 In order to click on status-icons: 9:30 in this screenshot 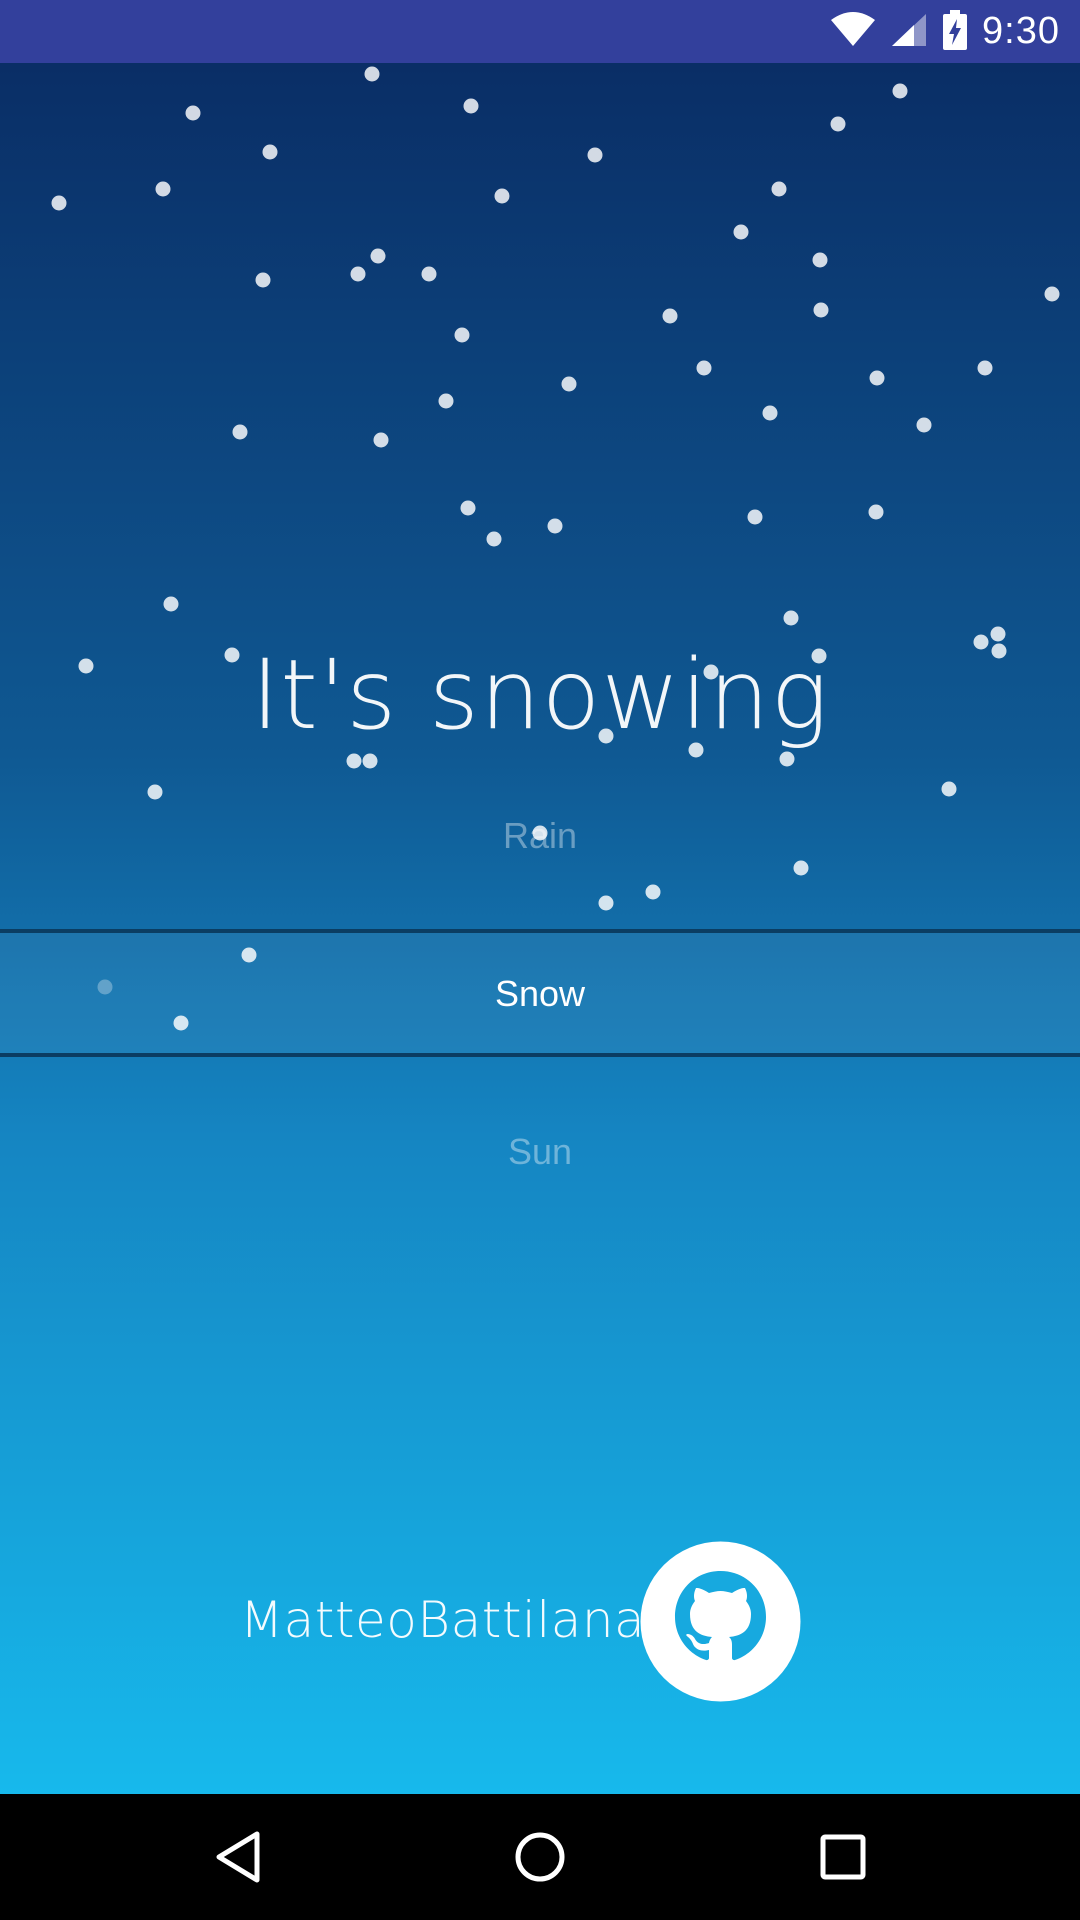, I will do `click(945, 31)`.